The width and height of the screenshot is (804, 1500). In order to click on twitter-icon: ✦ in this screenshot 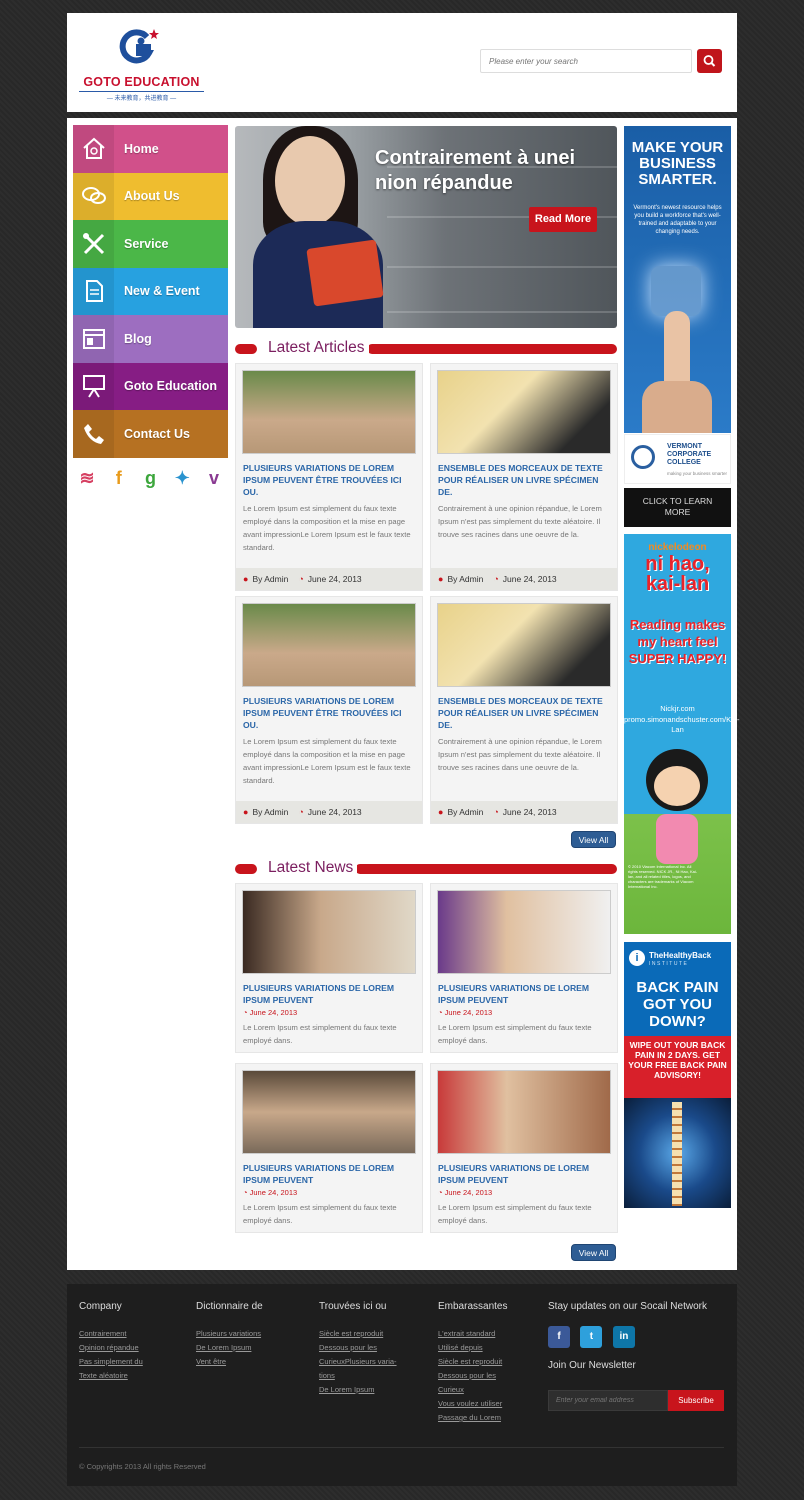, I will do `click(182, 478)`.